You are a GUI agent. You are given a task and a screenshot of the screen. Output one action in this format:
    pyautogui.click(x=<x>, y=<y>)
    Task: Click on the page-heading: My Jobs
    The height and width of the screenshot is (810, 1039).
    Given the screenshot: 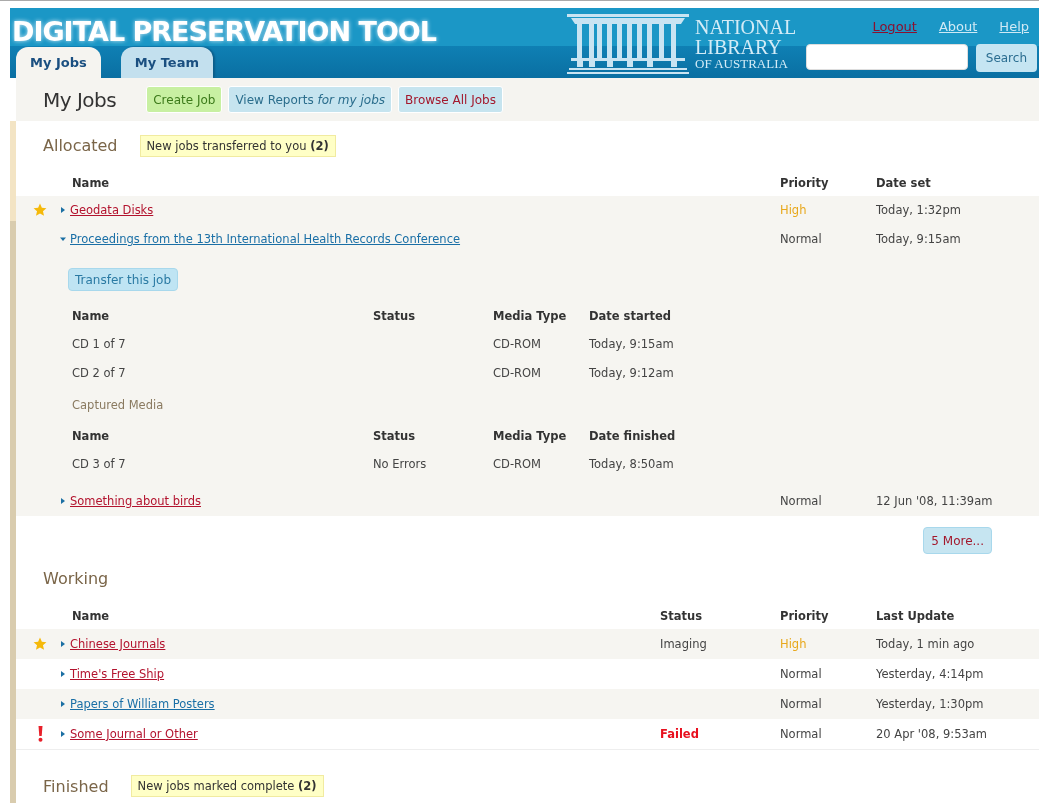 What is the action you would take?
    pyautogui.click(x=80, y=99)
    